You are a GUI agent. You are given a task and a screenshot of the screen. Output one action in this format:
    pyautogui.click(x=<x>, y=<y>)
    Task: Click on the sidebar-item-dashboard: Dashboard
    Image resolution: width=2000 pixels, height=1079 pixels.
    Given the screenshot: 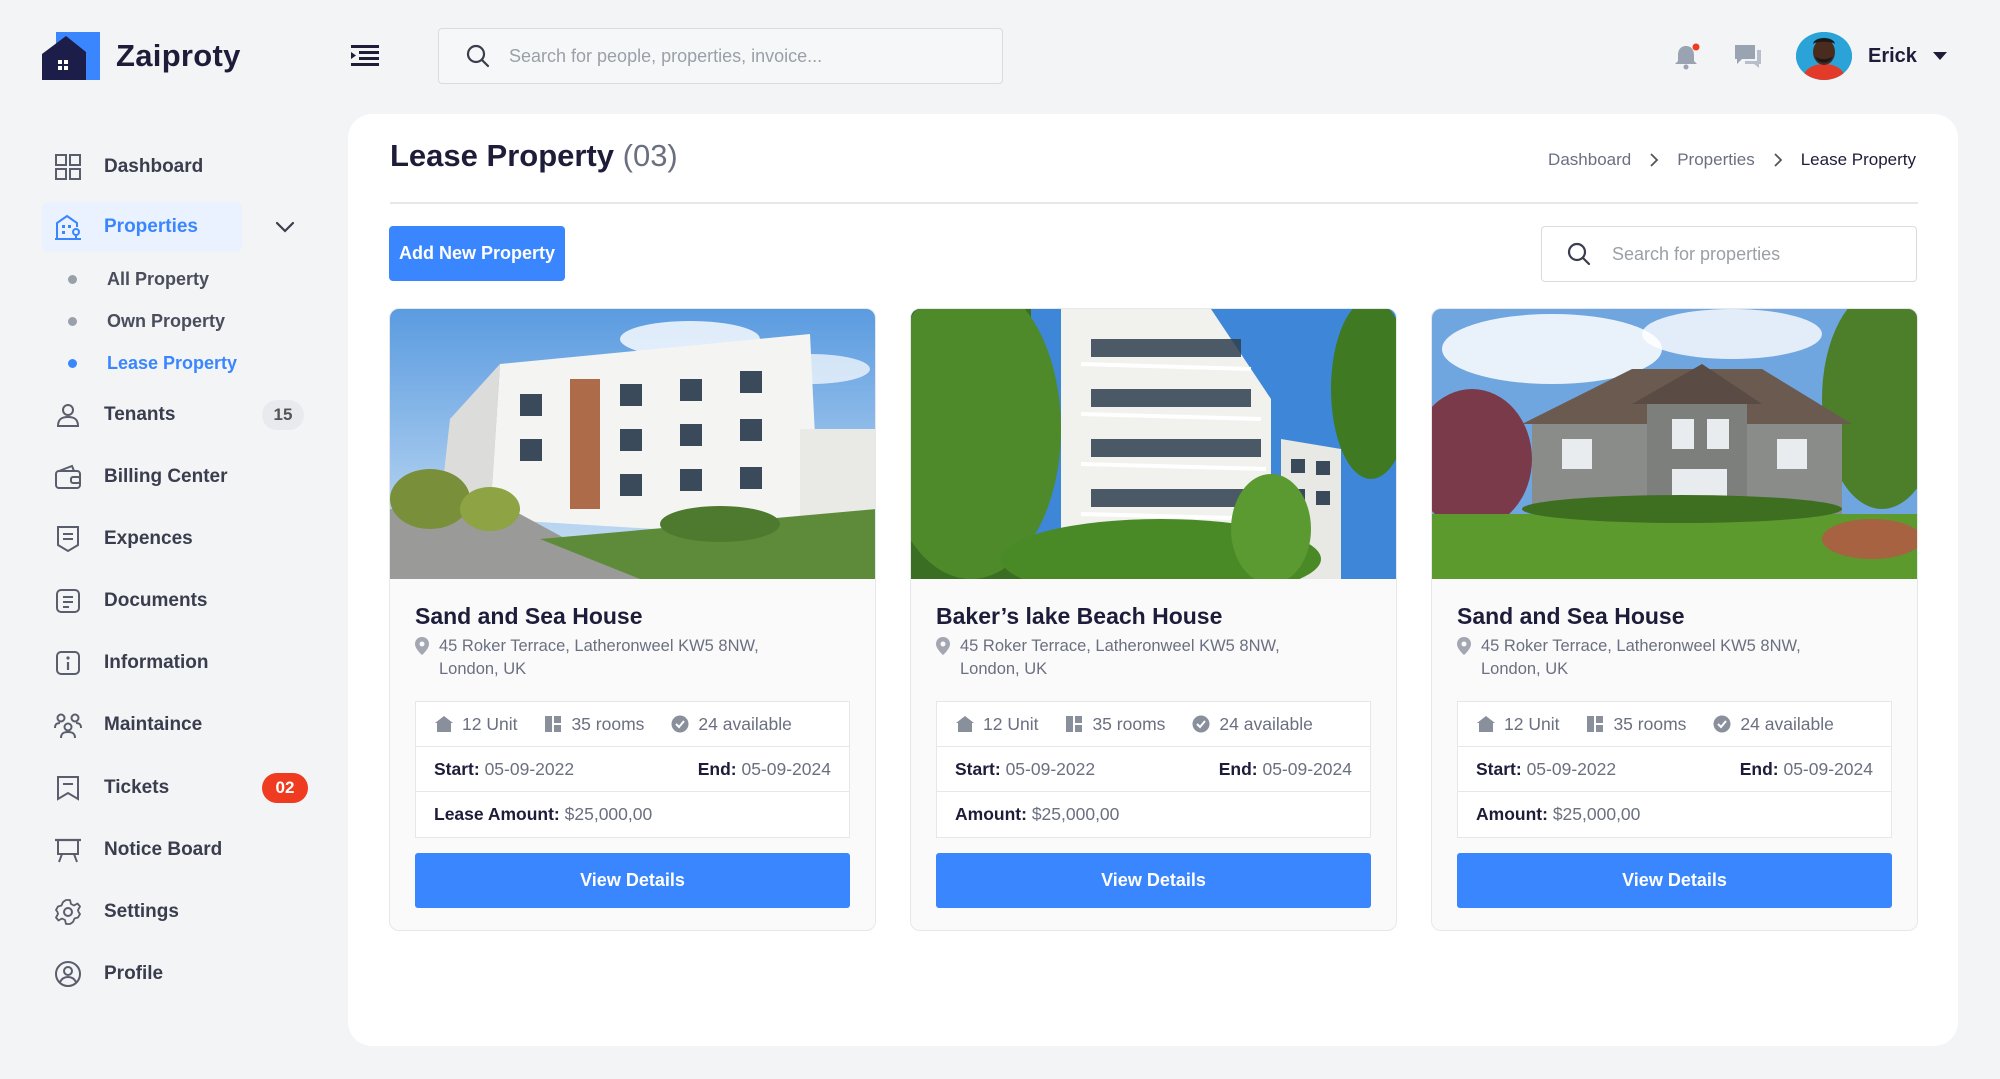 What is the action you would take?
    pyautogui.click(x=174, y=167)
    